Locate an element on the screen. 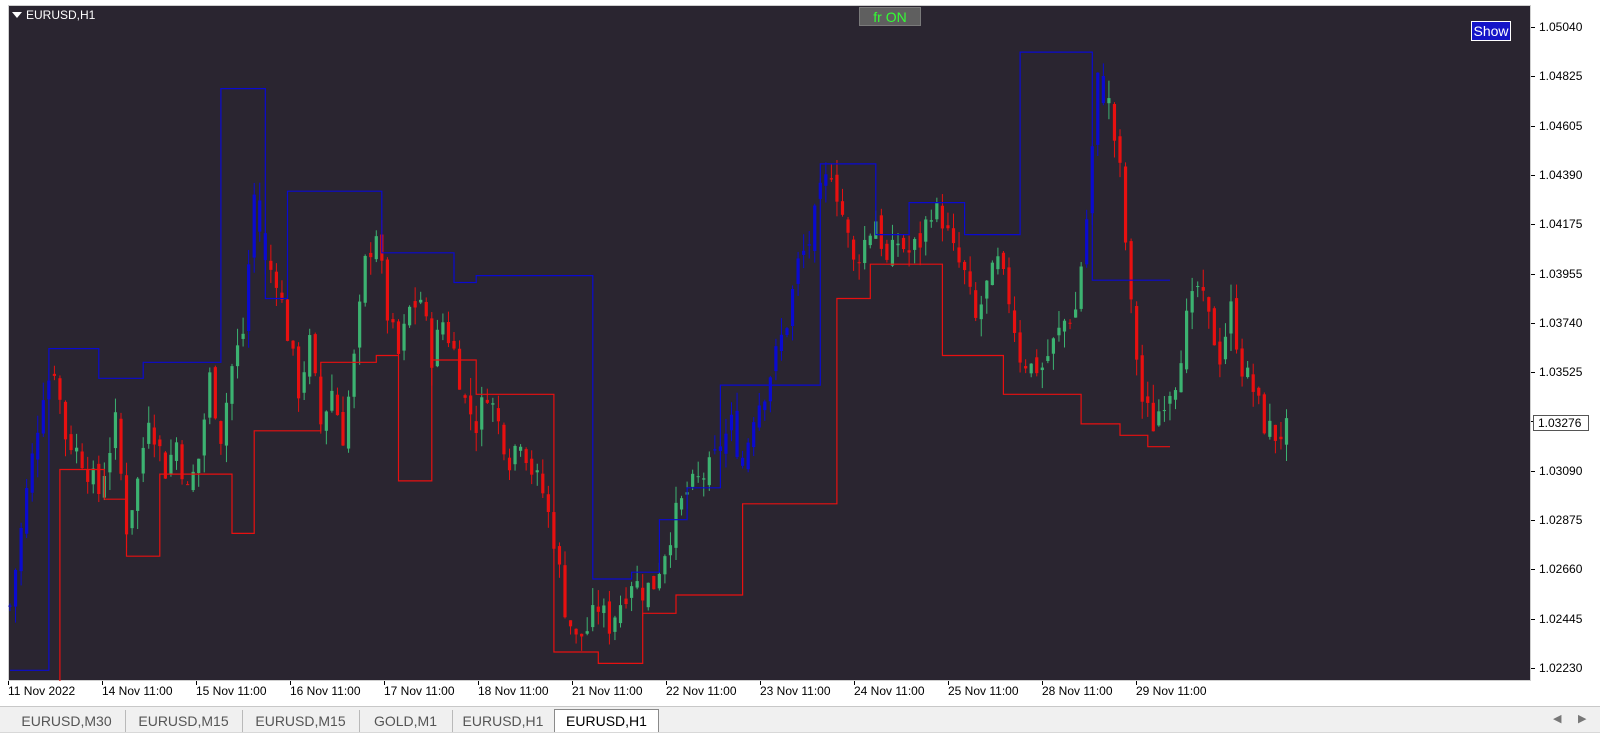 Image resolution: width=1600 pixels, height=748 pixels. scroll-right-icon: ▶ is located at coordinates (1582, 718).